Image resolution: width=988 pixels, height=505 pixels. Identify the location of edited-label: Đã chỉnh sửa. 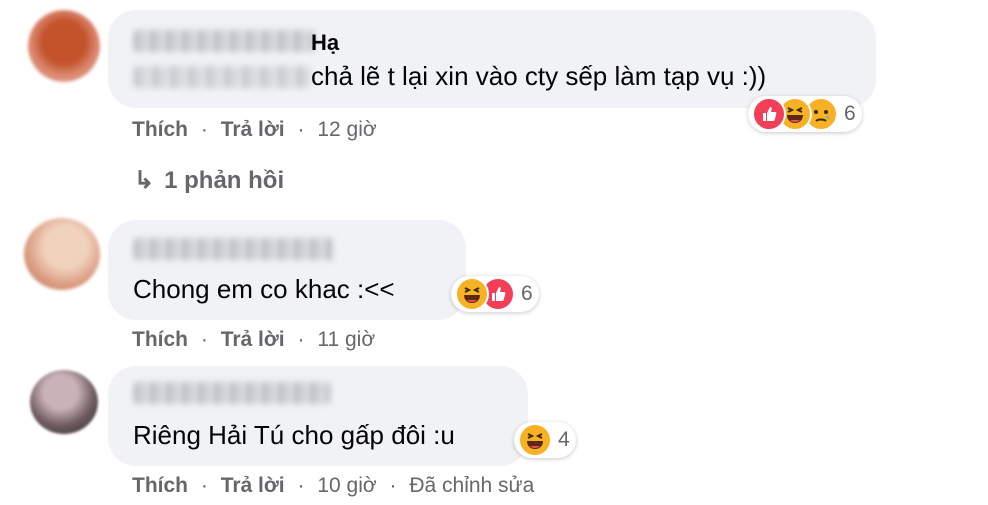
(471, 485).